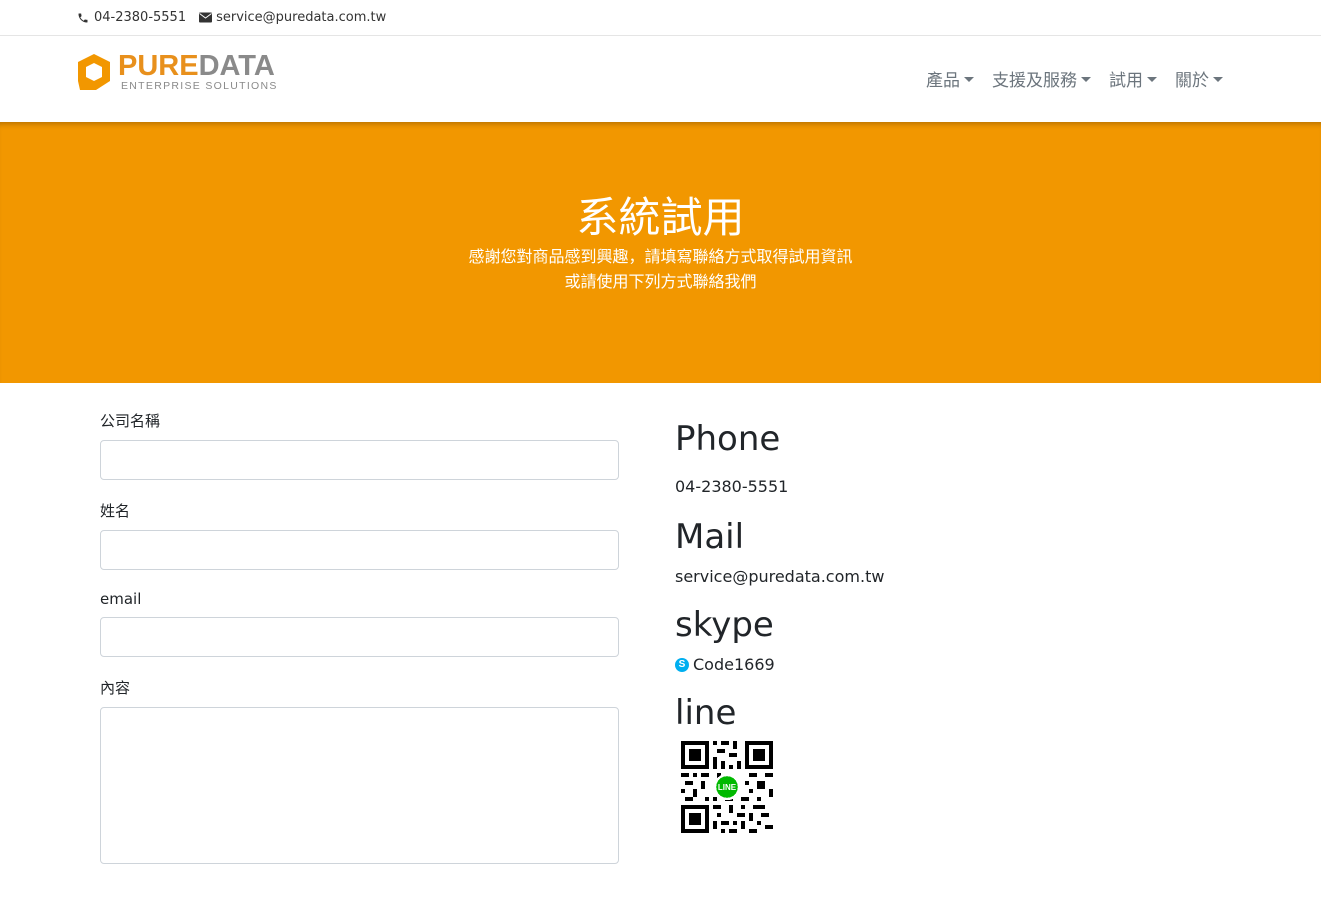  I want to click on phone-value: 04-2380-5551, so click(955, 487).